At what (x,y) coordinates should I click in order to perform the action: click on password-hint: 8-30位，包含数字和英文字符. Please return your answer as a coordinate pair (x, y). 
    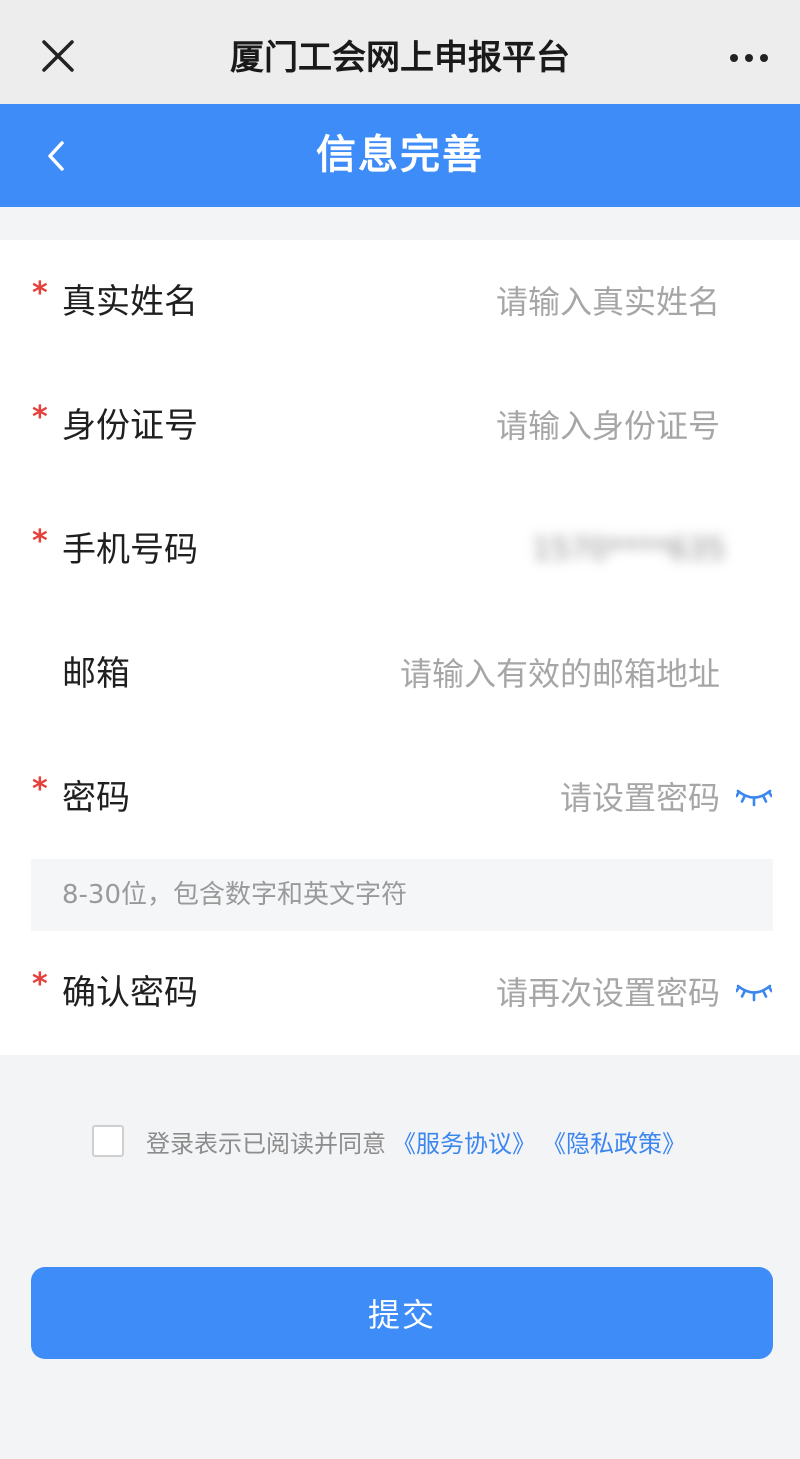
    Looking at the image, I should click on (402, 895).